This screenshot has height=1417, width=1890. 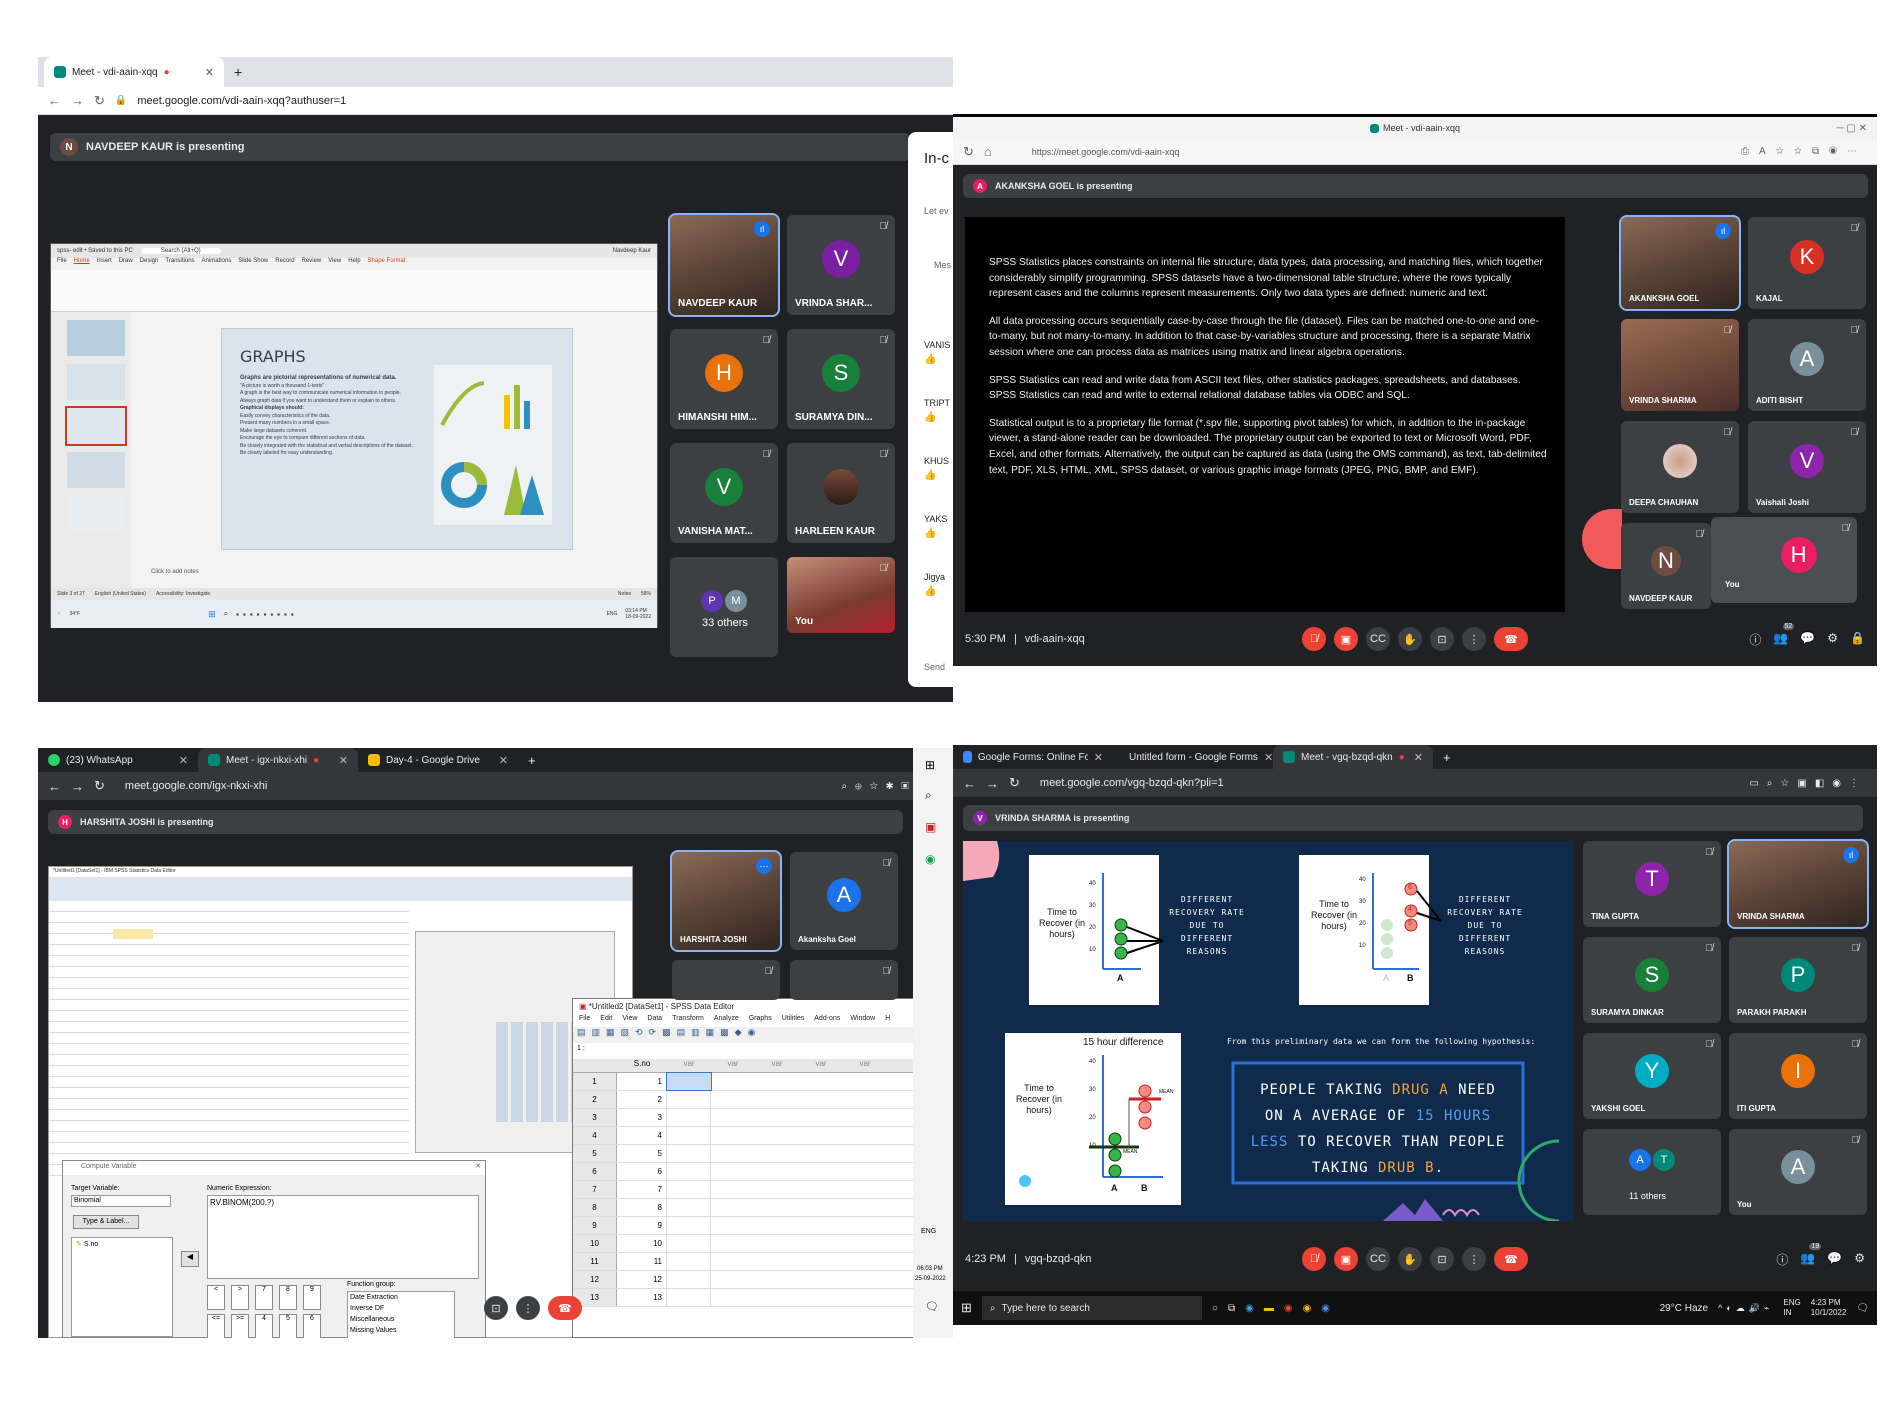 What do you see at coordinates (844, 901) in the screenshot?
I see `participant-tile: 🎙̸ A Akanksha Goel` at bounding box center [844, 901].